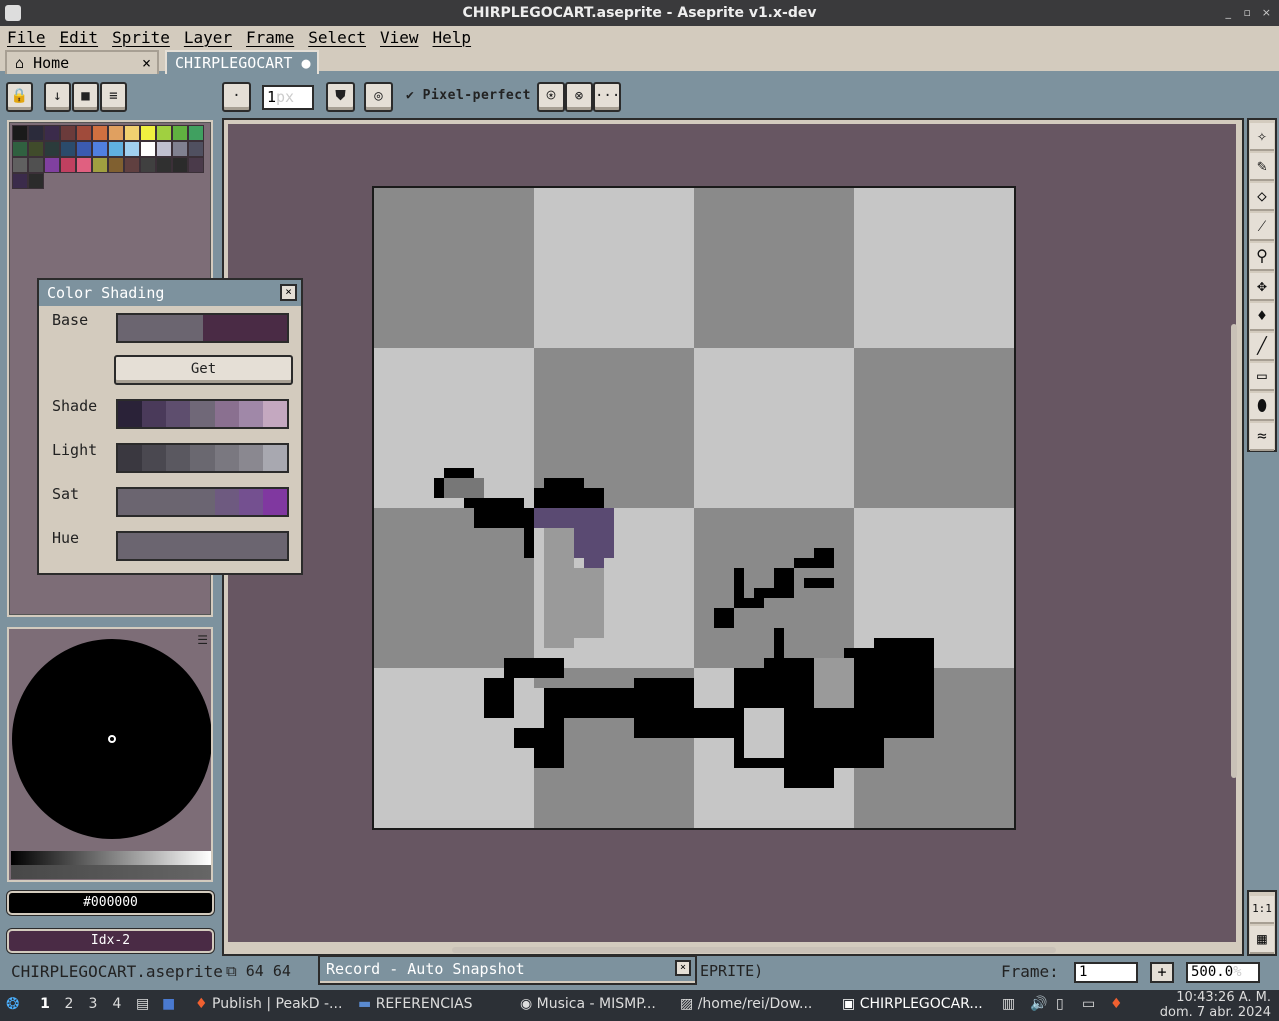  What do you see at coordinates (203, 370) in the screenshot?
I see `get-button: Get` at bounding box center [203, 370].